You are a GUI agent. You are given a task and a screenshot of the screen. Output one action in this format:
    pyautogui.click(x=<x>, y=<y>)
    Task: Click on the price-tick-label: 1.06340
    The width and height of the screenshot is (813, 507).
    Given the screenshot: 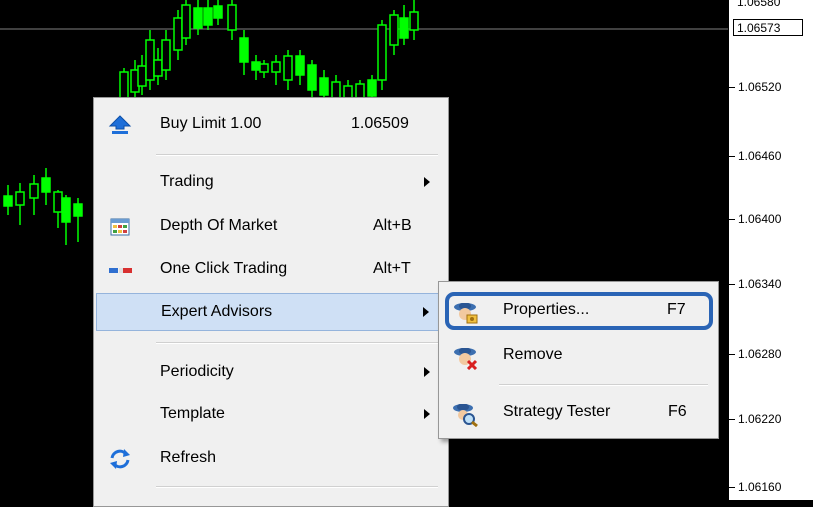 What is the action you would take?
    pyautogui.click(x=760, y=284)
    